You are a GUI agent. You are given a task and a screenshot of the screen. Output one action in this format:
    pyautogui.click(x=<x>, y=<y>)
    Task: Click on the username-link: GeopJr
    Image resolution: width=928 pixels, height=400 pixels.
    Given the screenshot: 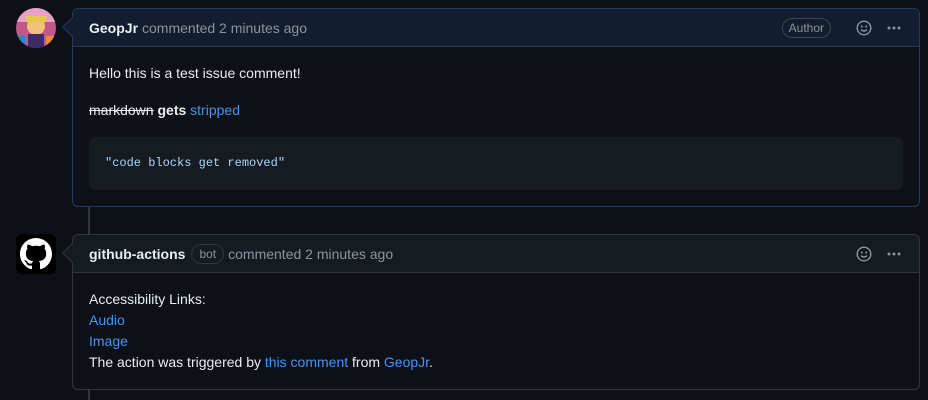 What is the action you would take?
    pyautogui.click(x=113, y=28)
    